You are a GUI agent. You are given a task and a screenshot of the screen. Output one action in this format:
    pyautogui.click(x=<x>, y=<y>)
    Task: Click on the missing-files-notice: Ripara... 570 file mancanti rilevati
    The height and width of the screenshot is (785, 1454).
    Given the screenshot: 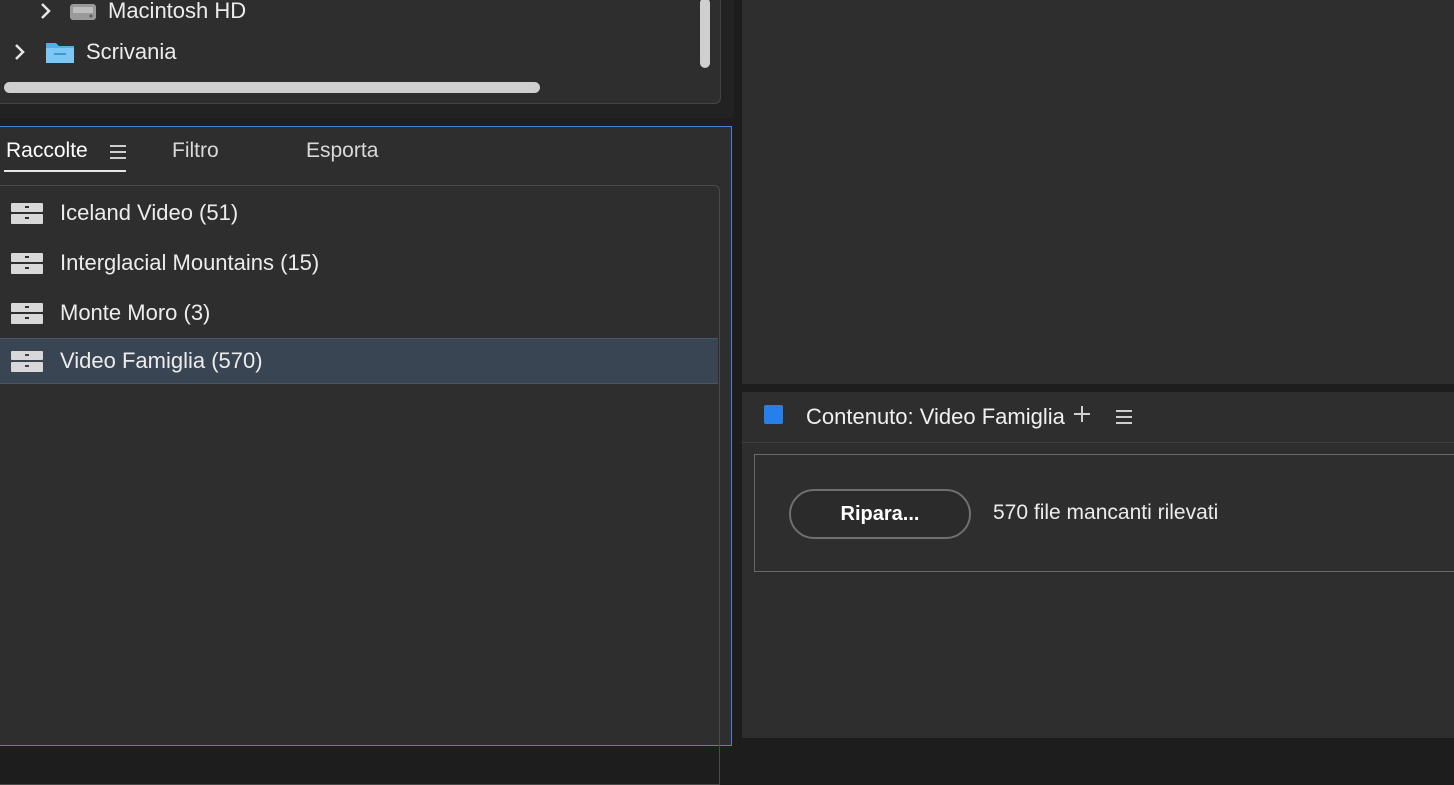 What is the action you would take?
    pyautogui.click(x=1104, y=513)
    